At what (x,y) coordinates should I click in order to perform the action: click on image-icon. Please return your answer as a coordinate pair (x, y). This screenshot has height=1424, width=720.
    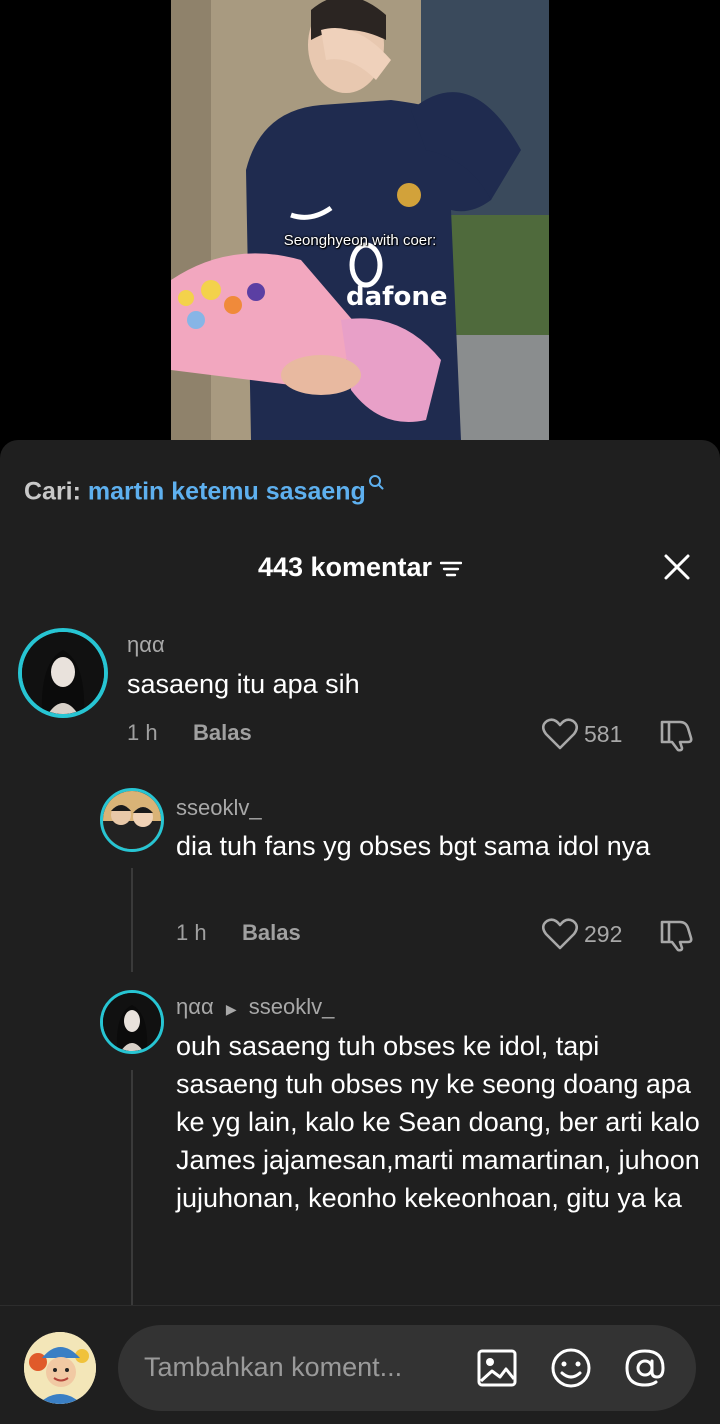
    Looking at the image, I should click on (497, 1368).